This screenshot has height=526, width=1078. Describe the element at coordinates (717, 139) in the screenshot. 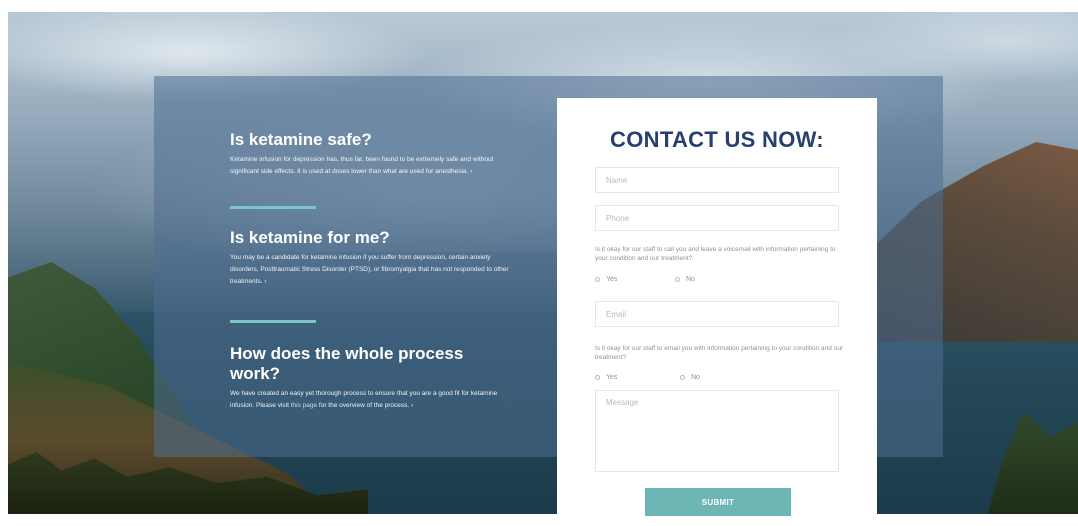

I see `contact-title: CONTACT US NOW:` at that location.